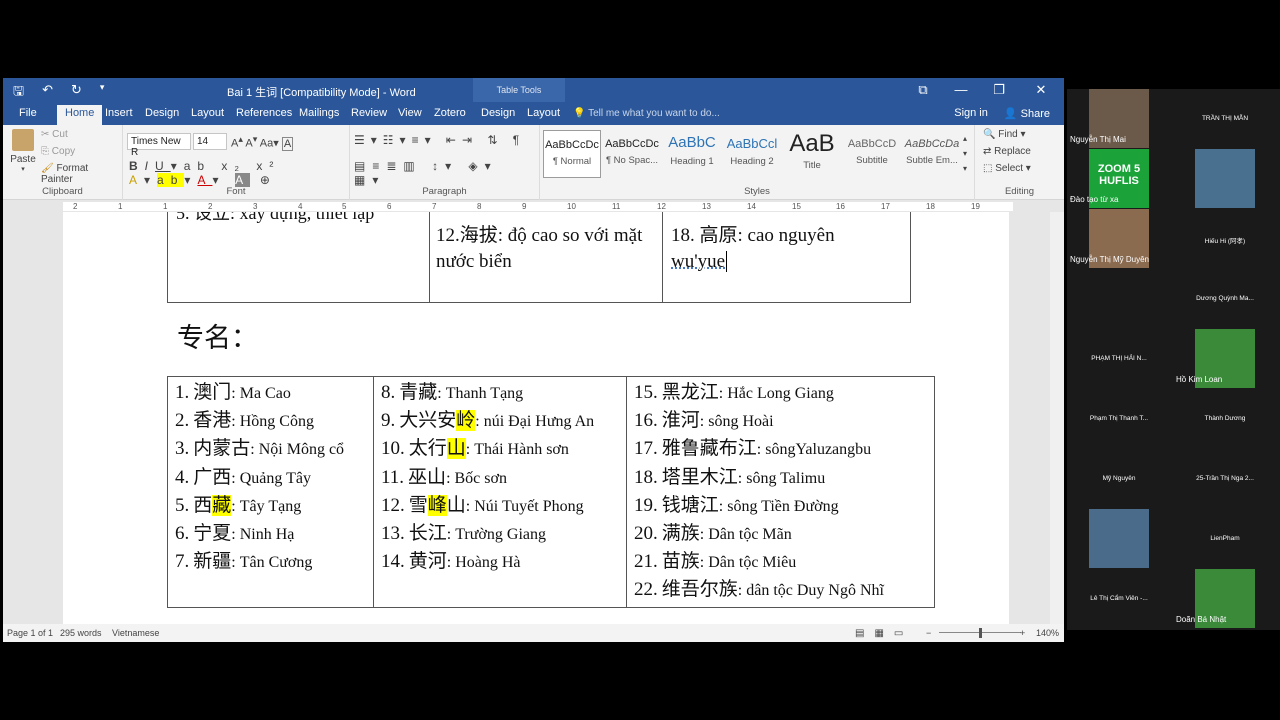 The image size is (1280, 720). Describe the element at coordinates (1057, 418) in the screenshot. I see `vertical-scrollbar` at that location.